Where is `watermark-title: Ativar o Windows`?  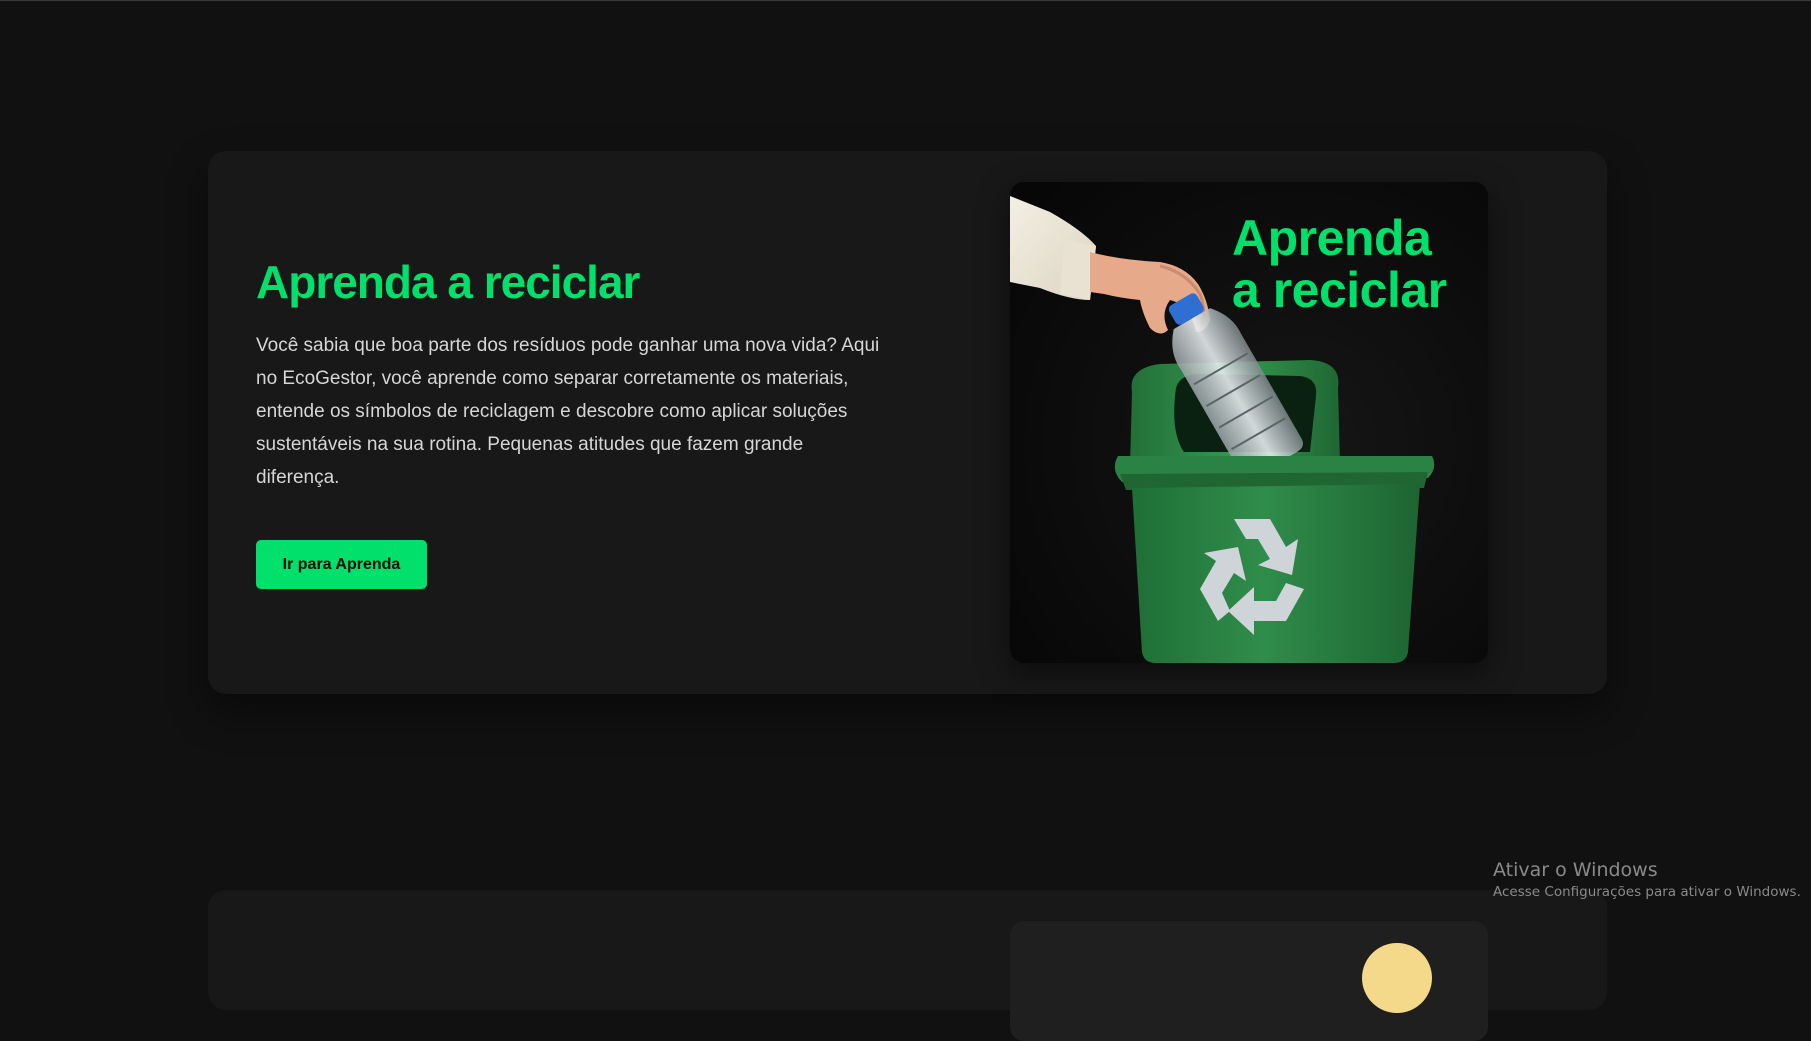 watermark-title: Ativar o Windows is located at coordinates (1575, 870).